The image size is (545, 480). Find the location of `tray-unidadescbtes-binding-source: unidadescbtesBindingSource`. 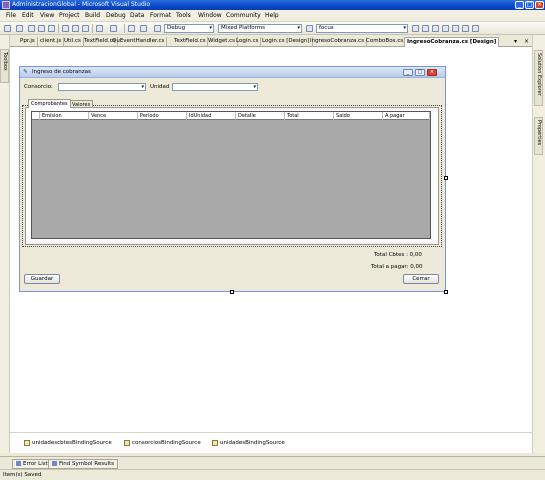

tray-unidadescbtes-binding-source: unidadescbtesBindingSource is located at coordinates (68, 443).